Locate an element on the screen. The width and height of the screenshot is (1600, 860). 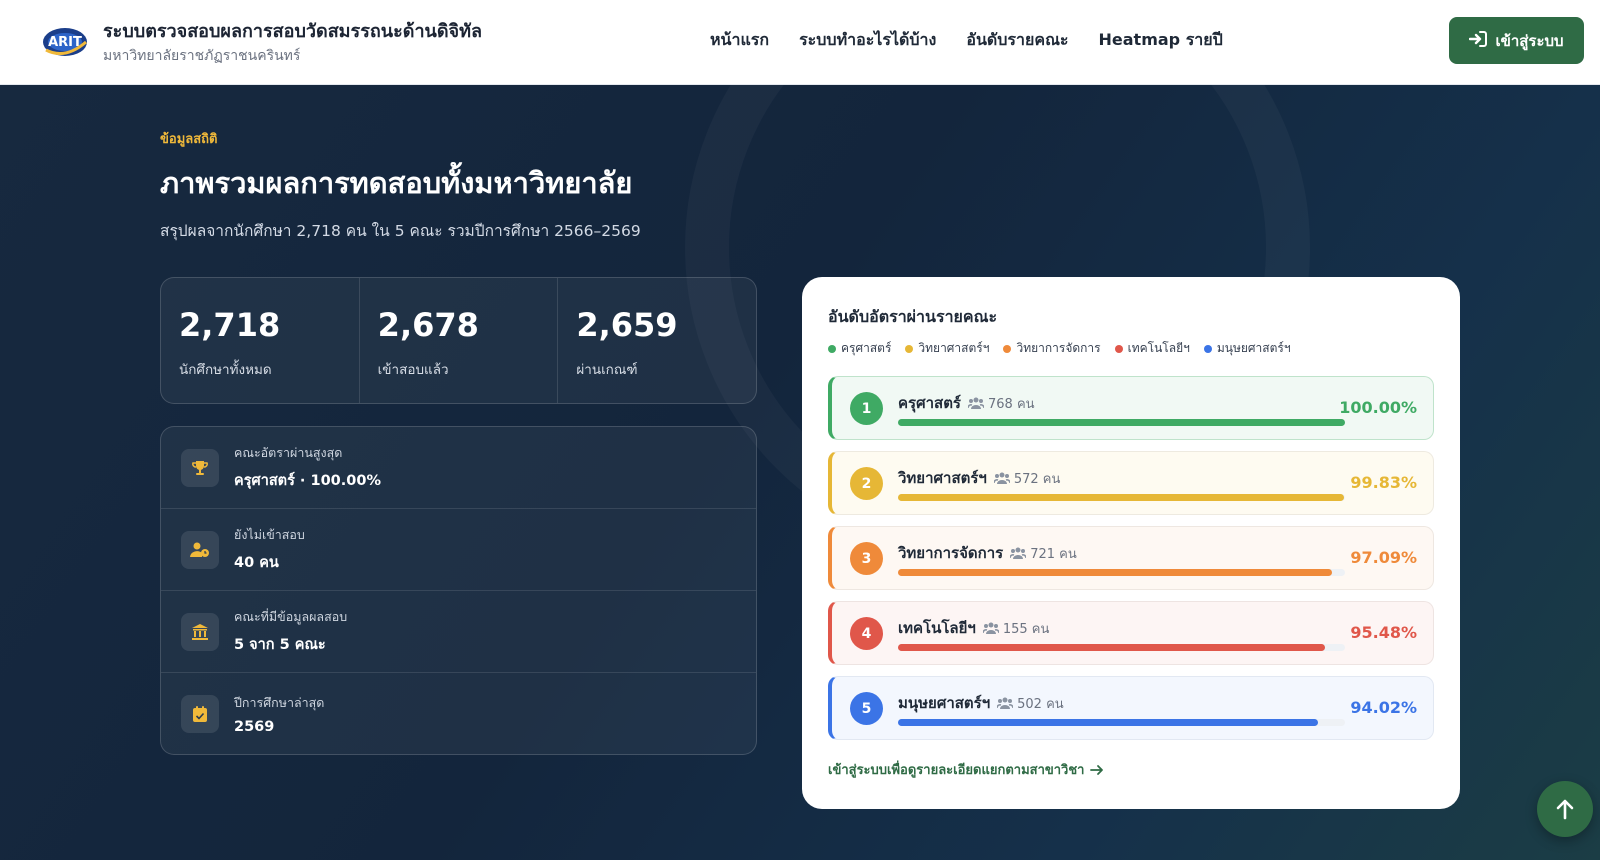
rank-number-badge: 3 is located at coordinates (866, 558).